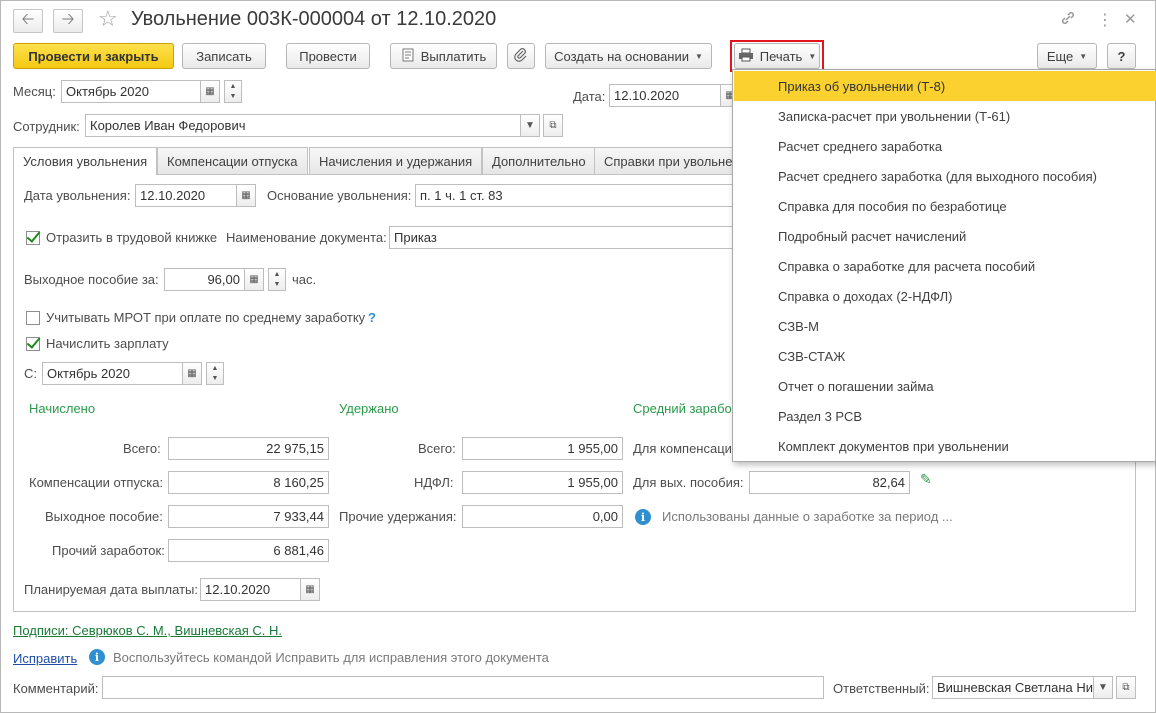  I want to click on severance-unit: час., so click(304, 279).